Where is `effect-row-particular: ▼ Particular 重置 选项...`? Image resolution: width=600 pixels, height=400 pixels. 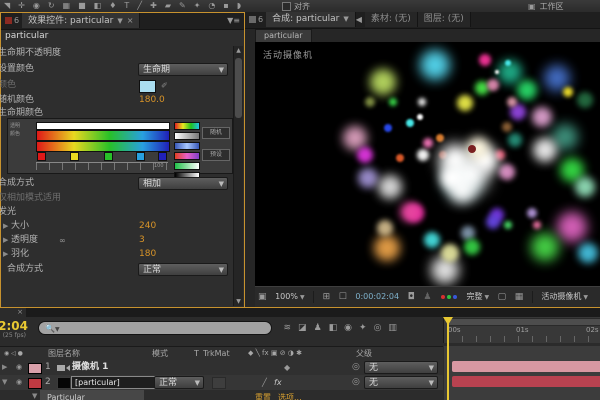 effect-row-particular: ▼ Particular 重置 选项... is located at coordinates (221, 395).